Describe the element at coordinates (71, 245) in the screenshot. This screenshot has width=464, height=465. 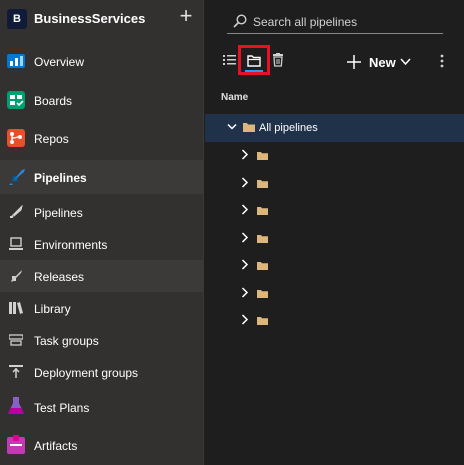
I see `nav-label-environments: Environments` at that location.